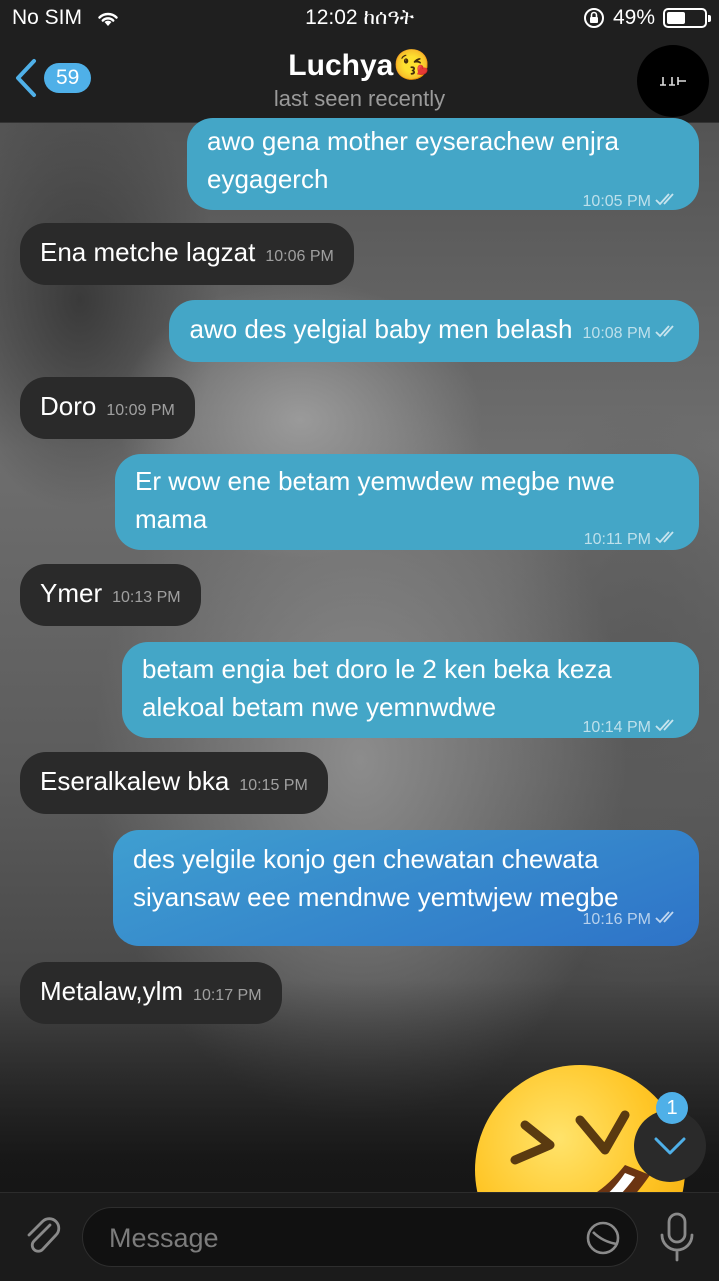 The image size is (719, 1281). I want to click on message-input-bar, so click(359, 1236).